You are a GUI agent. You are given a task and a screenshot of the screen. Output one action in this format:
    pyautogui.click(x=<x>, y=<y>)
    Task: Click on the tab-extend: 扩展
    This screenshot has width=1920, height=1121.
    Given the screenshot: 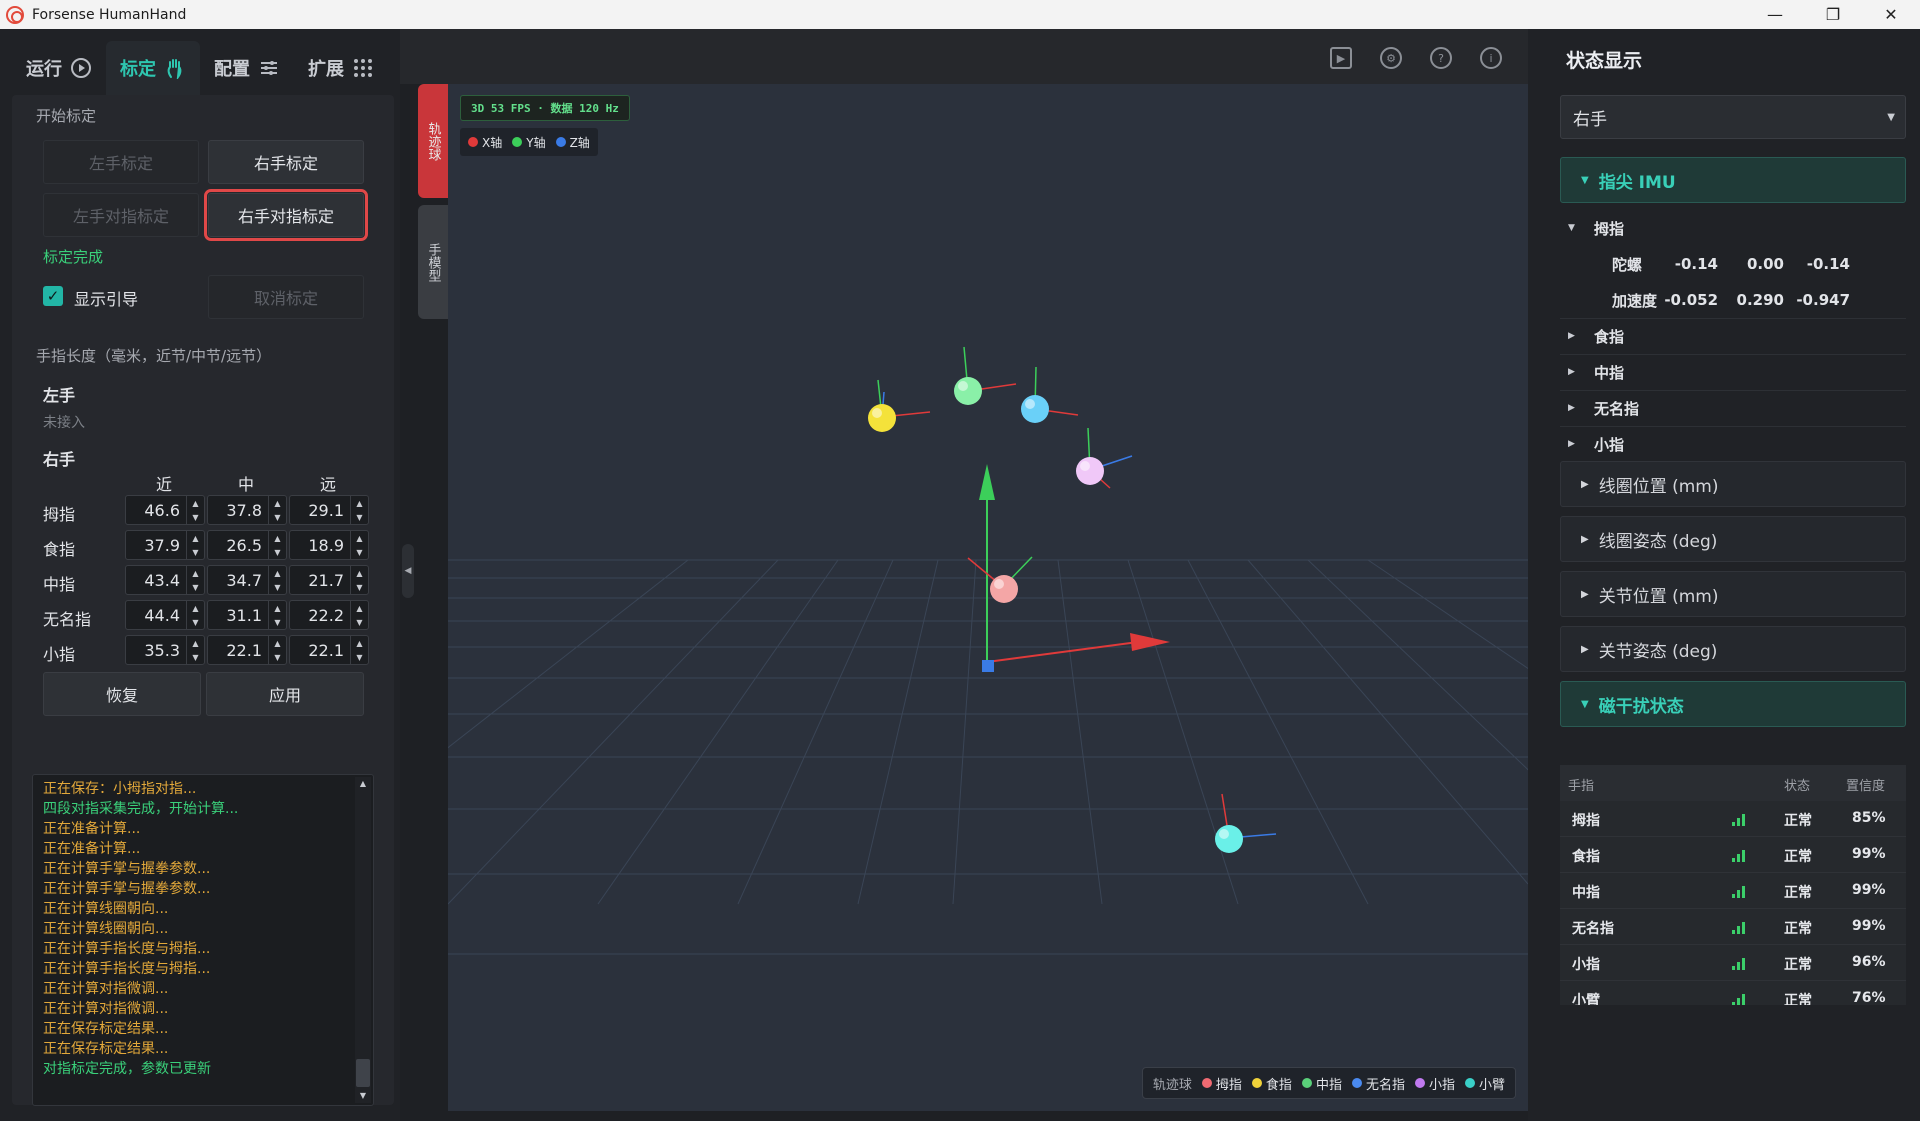 What is the action you would take?
    pyautogui.click(x=341, y=68)
    